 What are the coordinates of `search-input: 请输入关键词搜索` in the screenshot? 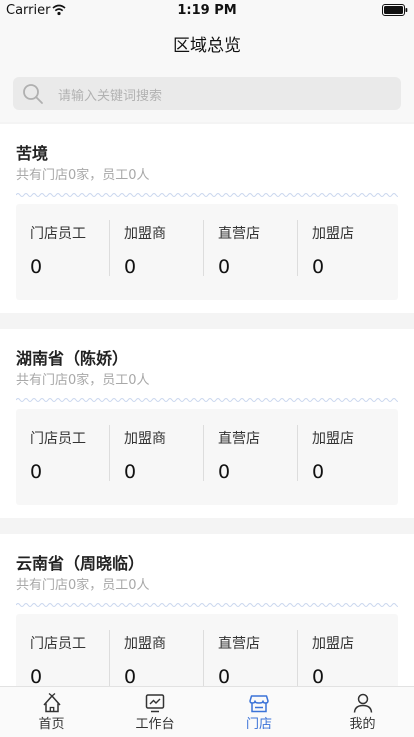 It's located at (207, 93).